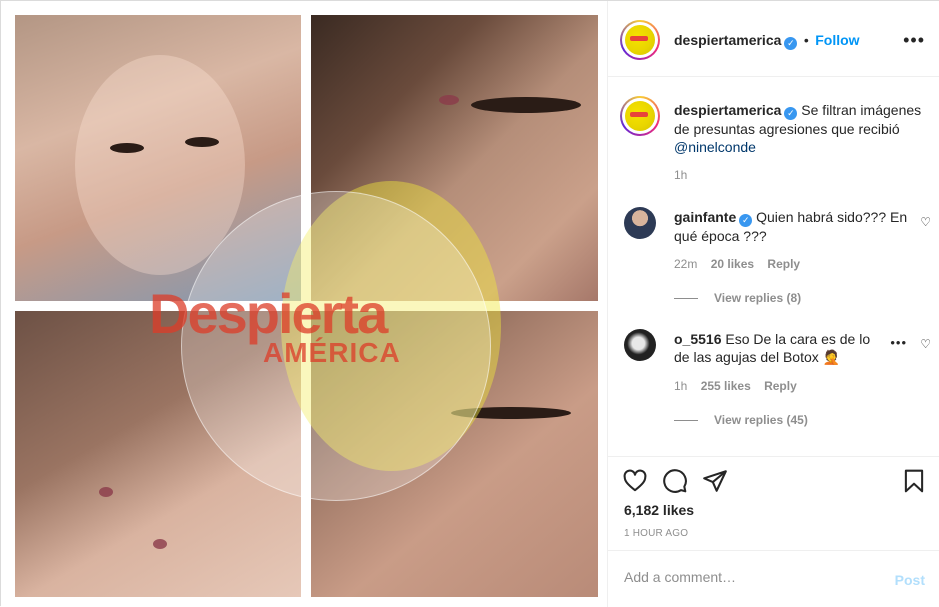 This screenshot has height=607, width=939. Describe the element at coordinates (656, 533) in the screenshot. I see `post-timestamp: 1 HOUR AGO` at that location.